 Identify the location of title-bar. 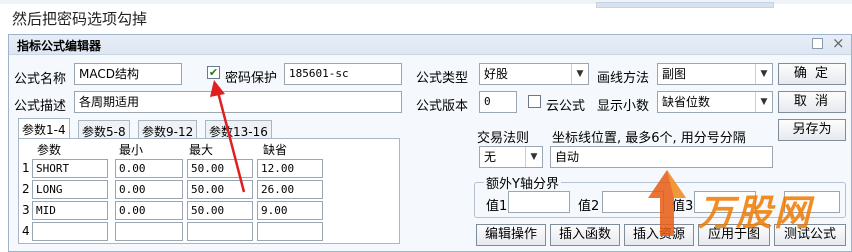
(430, 45).